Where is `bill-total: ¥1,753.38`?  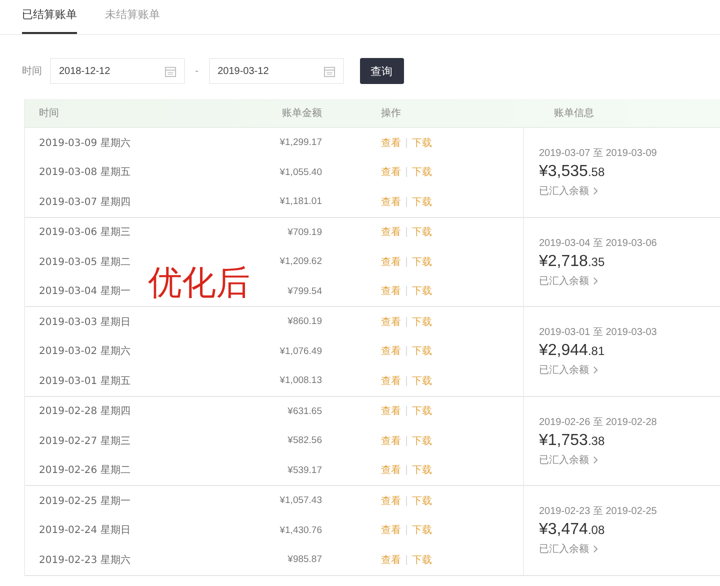 bill-total: ¥1,753.38 is located at coordinates (572, 441).